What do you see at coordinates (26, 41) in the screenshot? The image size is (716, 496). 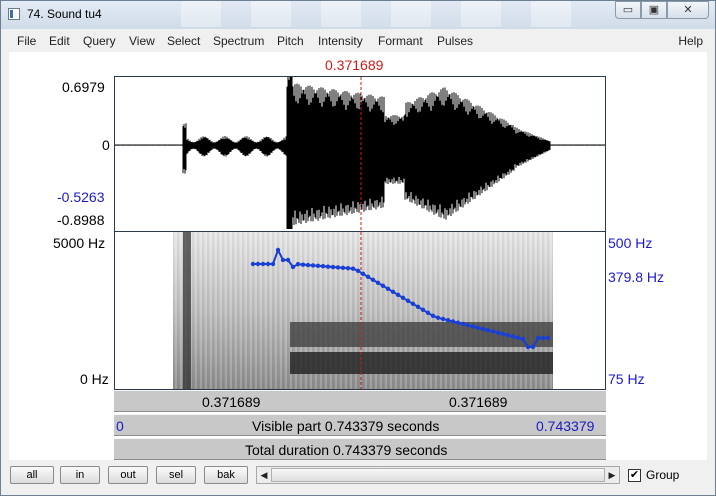 I see `menu-file: File` at bounding box center [26, 41].